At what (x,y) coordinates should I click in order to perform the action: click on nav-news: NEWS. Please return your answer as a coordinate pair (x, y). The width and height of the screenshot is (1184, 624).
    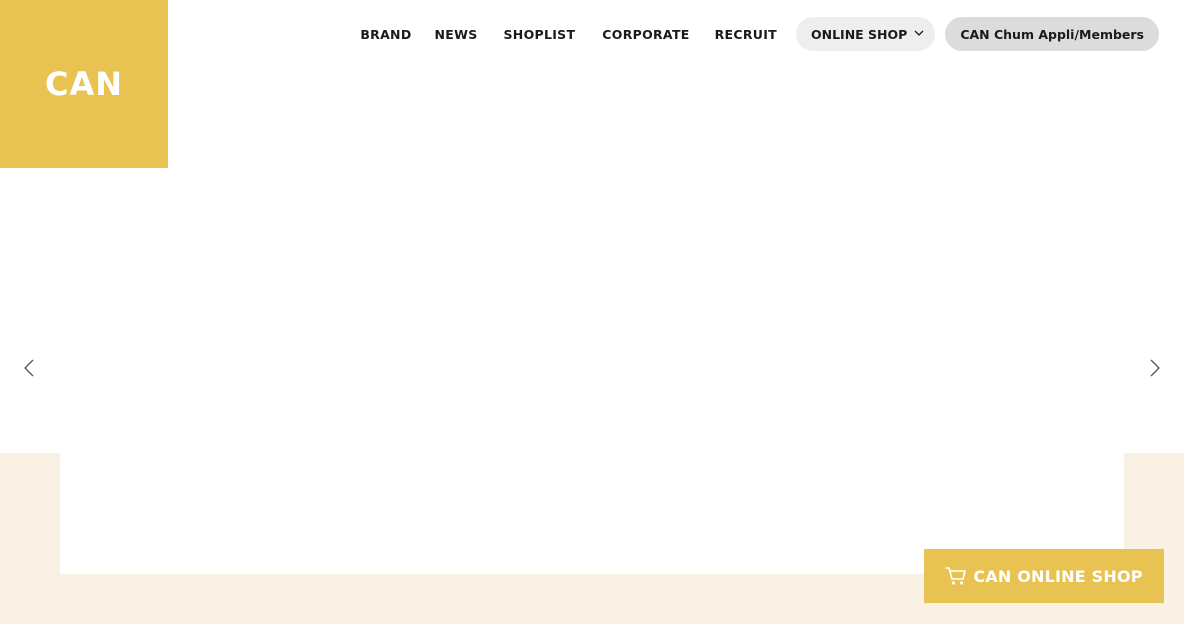
    Looking at the image, I should click on (456, 34).